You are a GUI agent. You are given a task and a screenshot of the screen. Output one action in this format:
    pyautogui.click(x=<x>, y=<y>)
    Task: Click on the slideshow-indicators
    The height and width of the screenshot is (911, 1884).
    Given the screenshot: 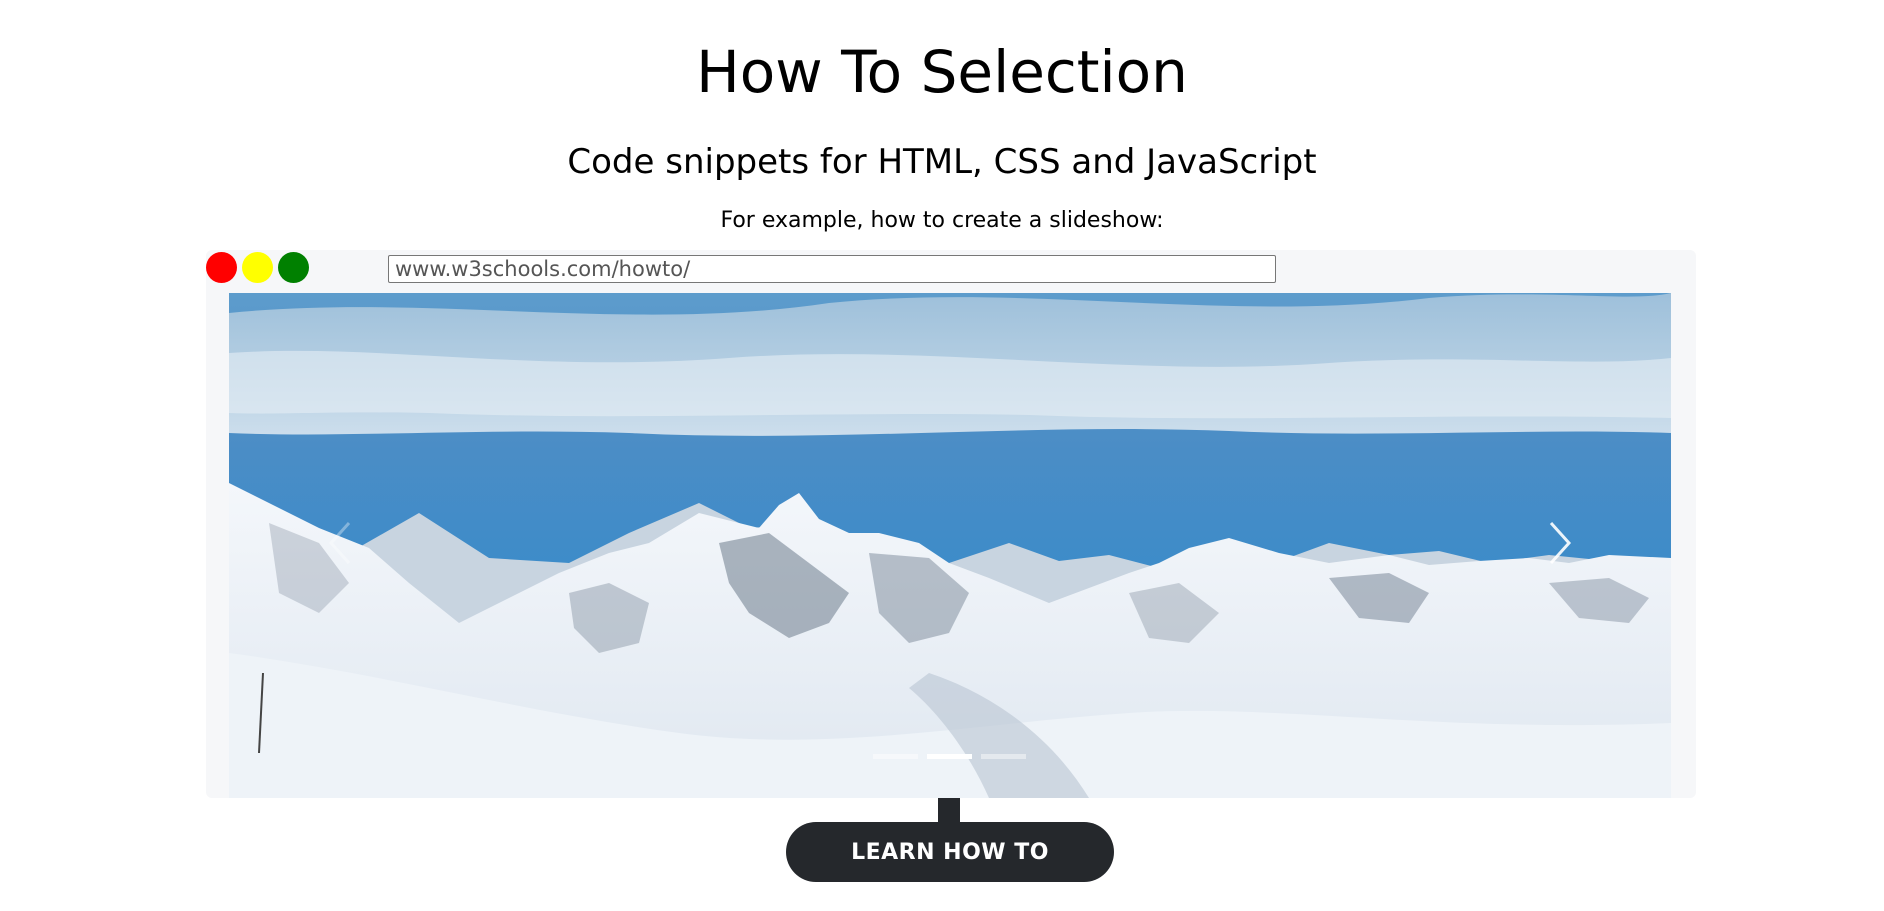 What is the action you would take?
    pyautogui.click(x=953, y=759)
    